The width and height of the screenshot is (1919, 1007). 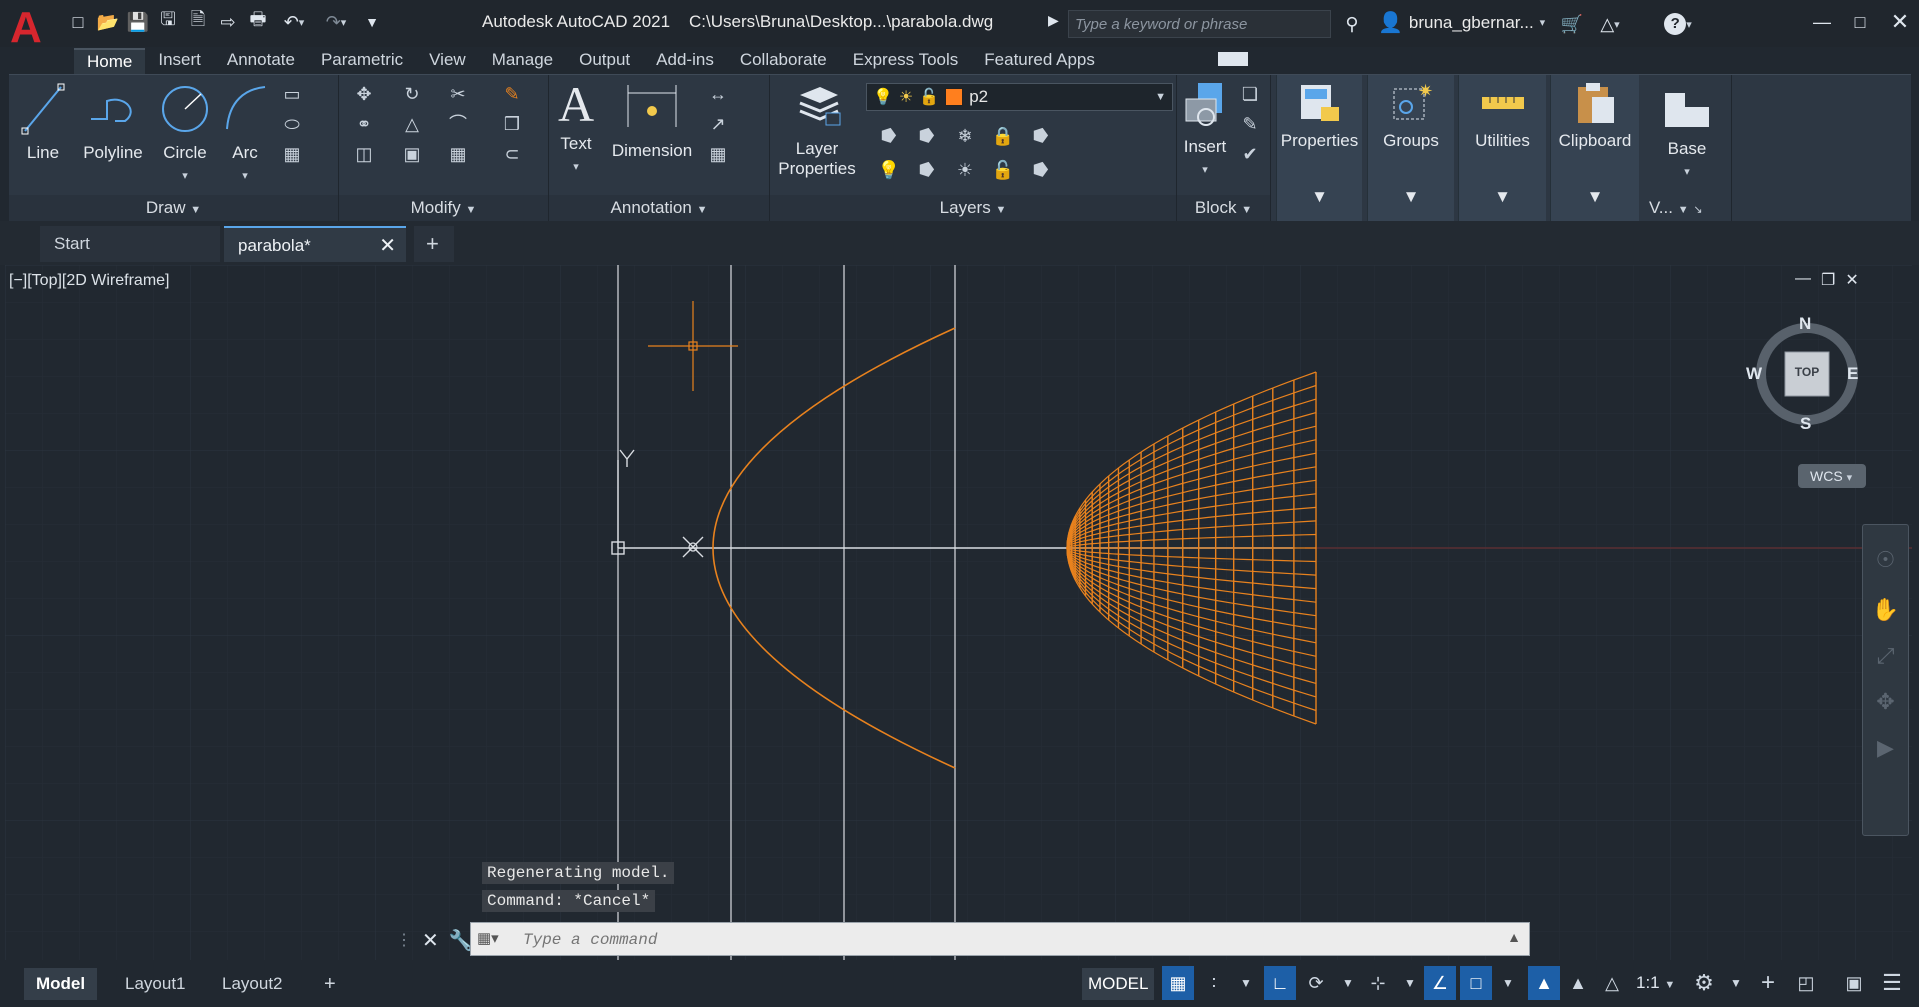 I want to click on mirror-icon: △, so click(x=412, y=124).